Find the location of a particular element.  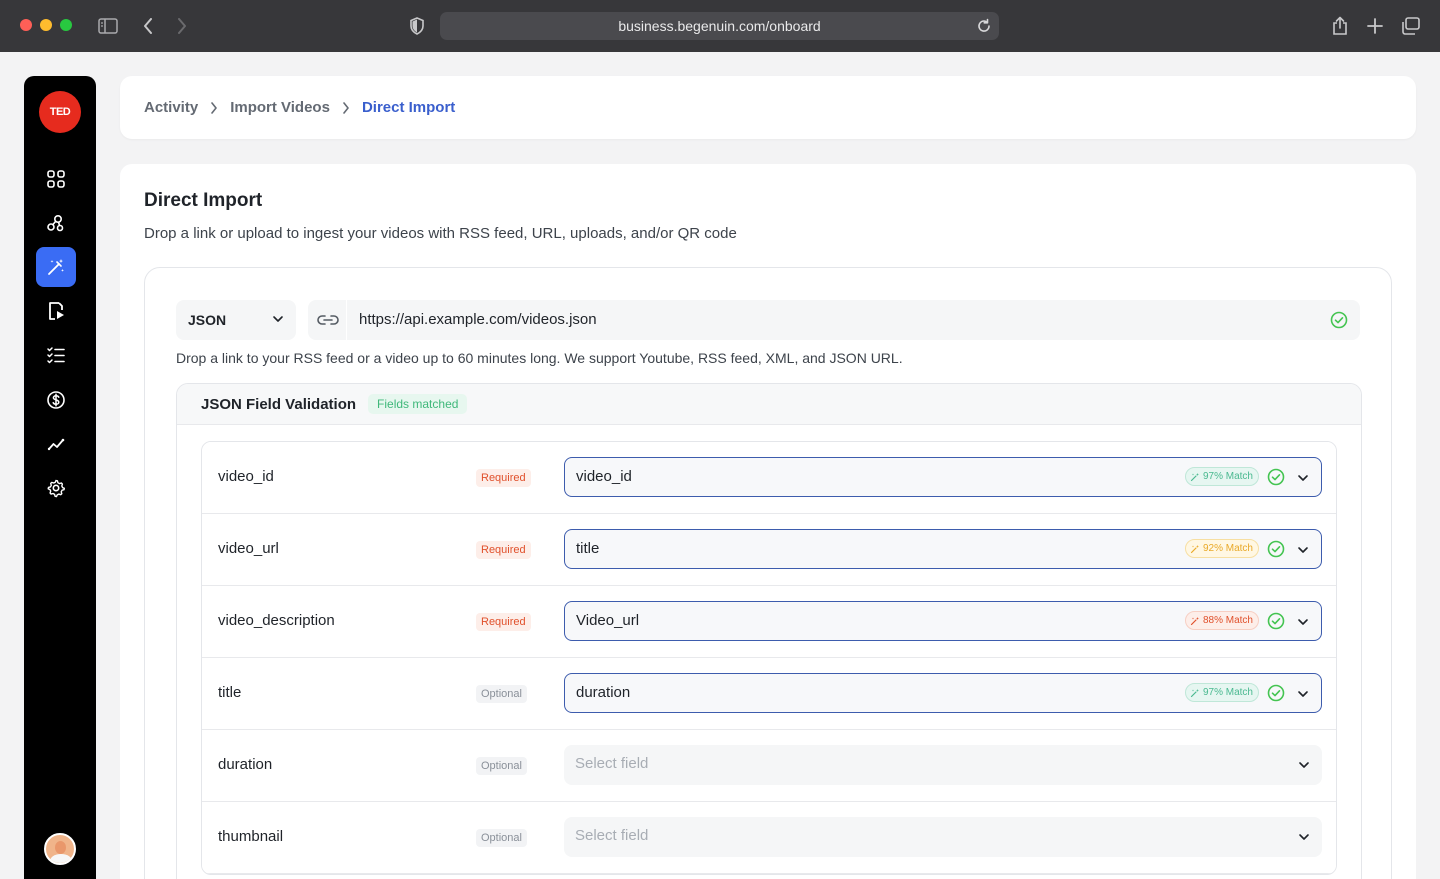

mapped-field-value: duration is located at coordinates (603, 692).